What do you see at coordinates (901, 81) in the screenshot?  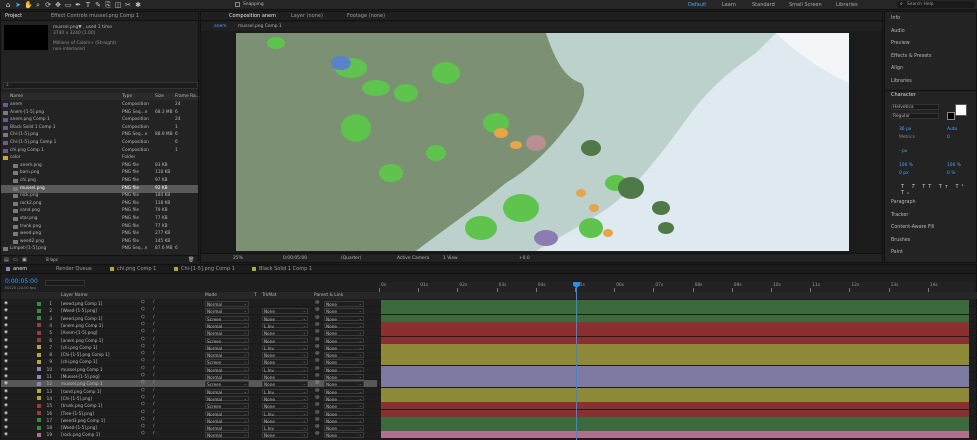 I see `panel-libraries: Libraries` at bounding box center [901, 81].